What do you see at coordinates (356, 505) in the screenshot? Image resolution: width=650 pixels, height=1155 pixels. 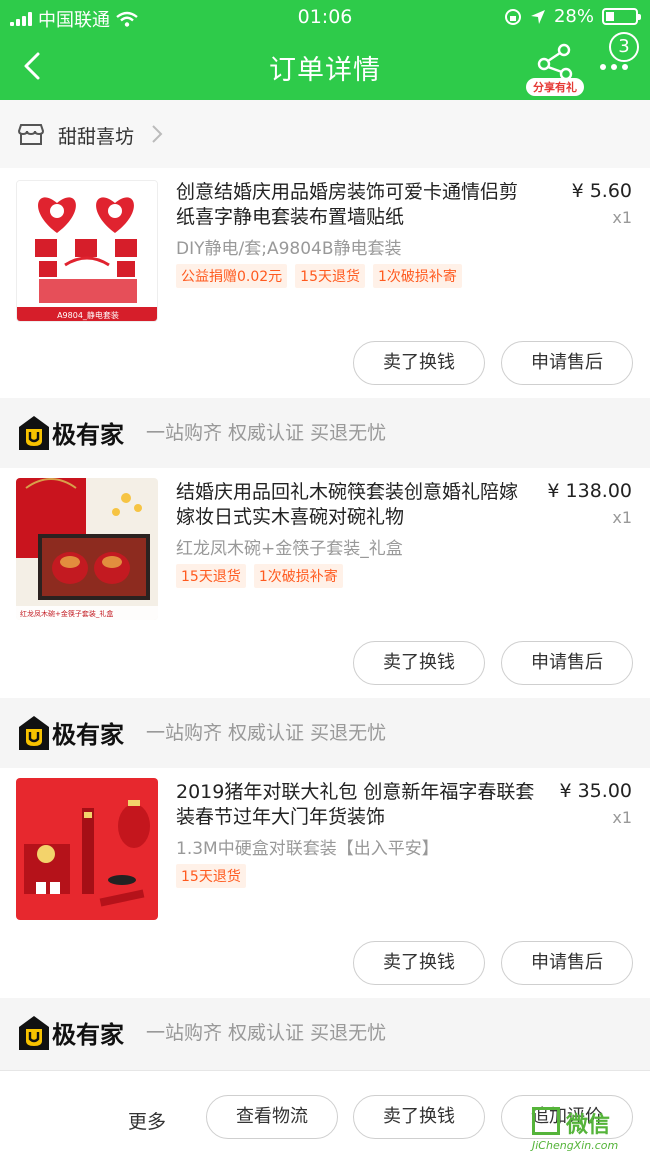 I see `product-title: 结婚庆用品回礼木碗筷套装创意婚礼陪嫁嫁妆日式实木喜碗对碗礼物` at bounding box center [356, 505].